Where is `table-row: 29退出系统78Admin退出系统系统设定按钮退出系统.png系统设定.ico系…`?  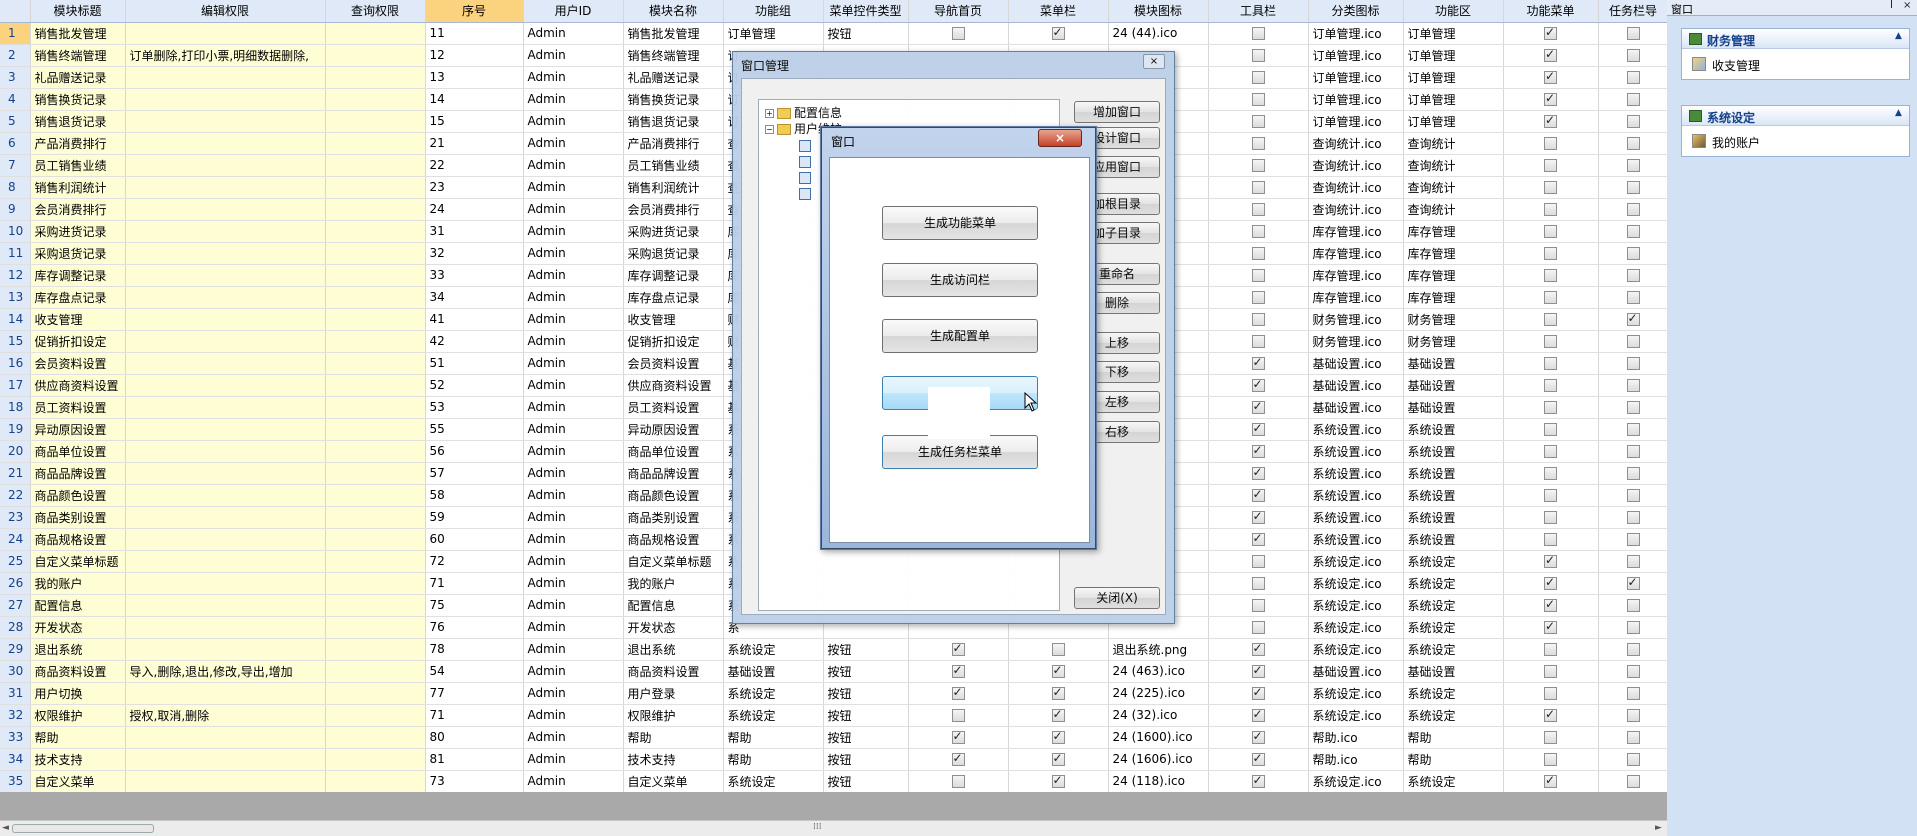
table-row: 29退出系统78Admin退出系统系统设定按钮退出系统.png系统设定.ico系… is located at coordinates (833, 649).